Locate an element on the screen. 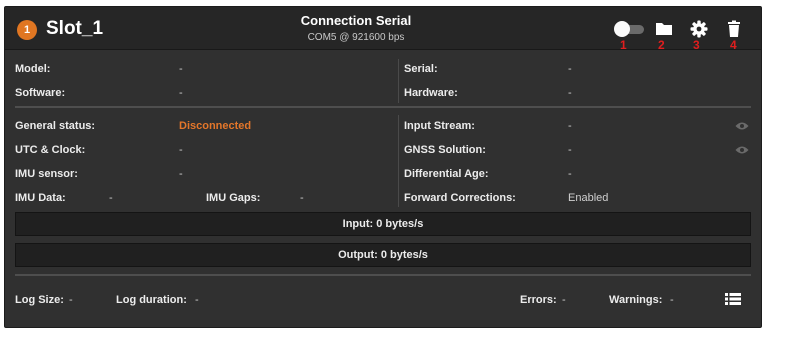 This screenshot has height=354, width=786. output-rate-bar: Output: 0 bytes/s is located at coordinates (383, 255).